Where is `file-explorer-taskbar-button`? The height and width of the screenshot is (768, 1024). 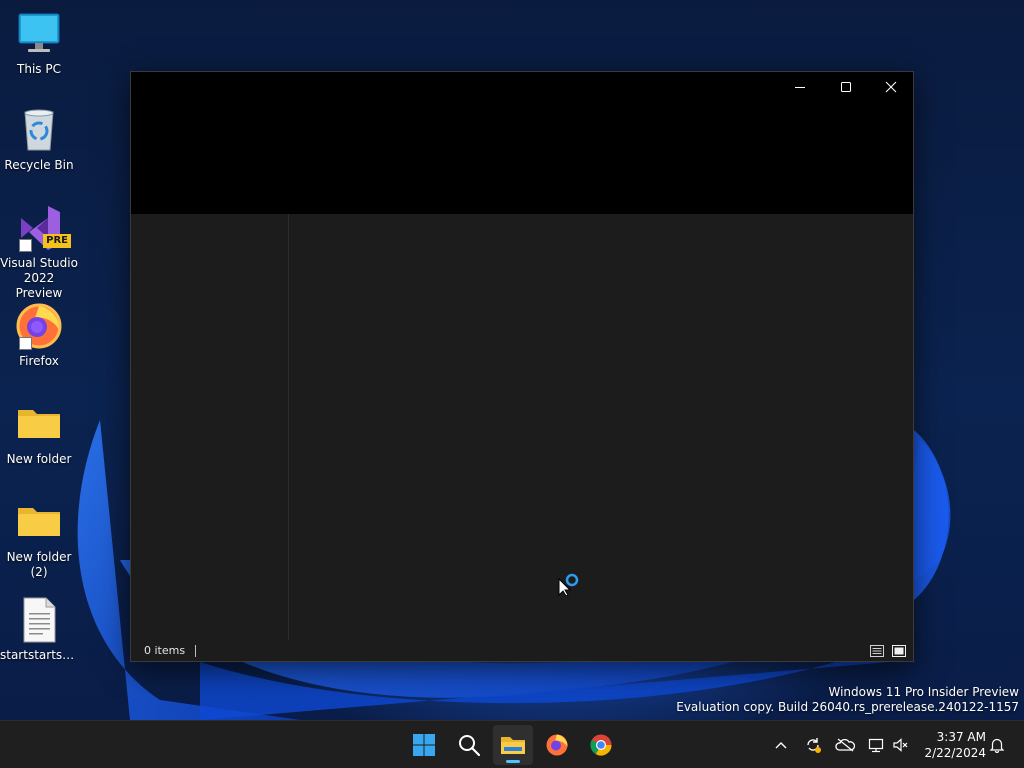 file-explorer-taskbar-button is located at coordinates (513, 745).